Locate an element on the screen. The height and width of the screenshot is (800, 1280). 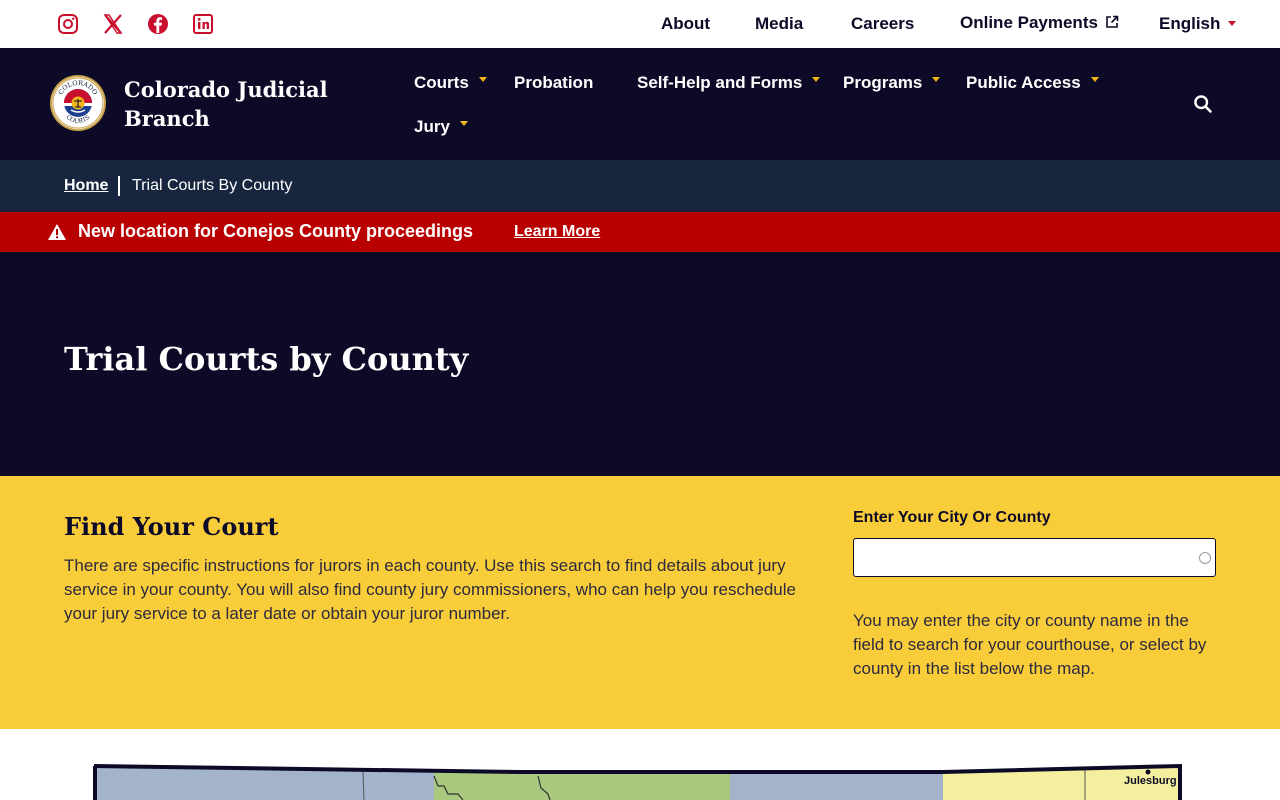
search-button is located at coordinates (1203, 104).